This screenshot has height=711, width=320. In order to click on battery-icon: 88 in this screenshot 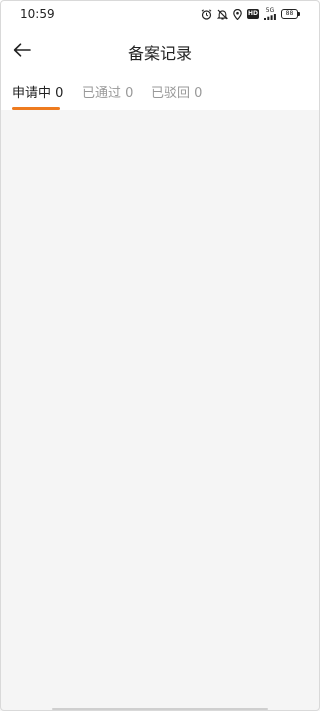, I will do `click(290, 14)`.